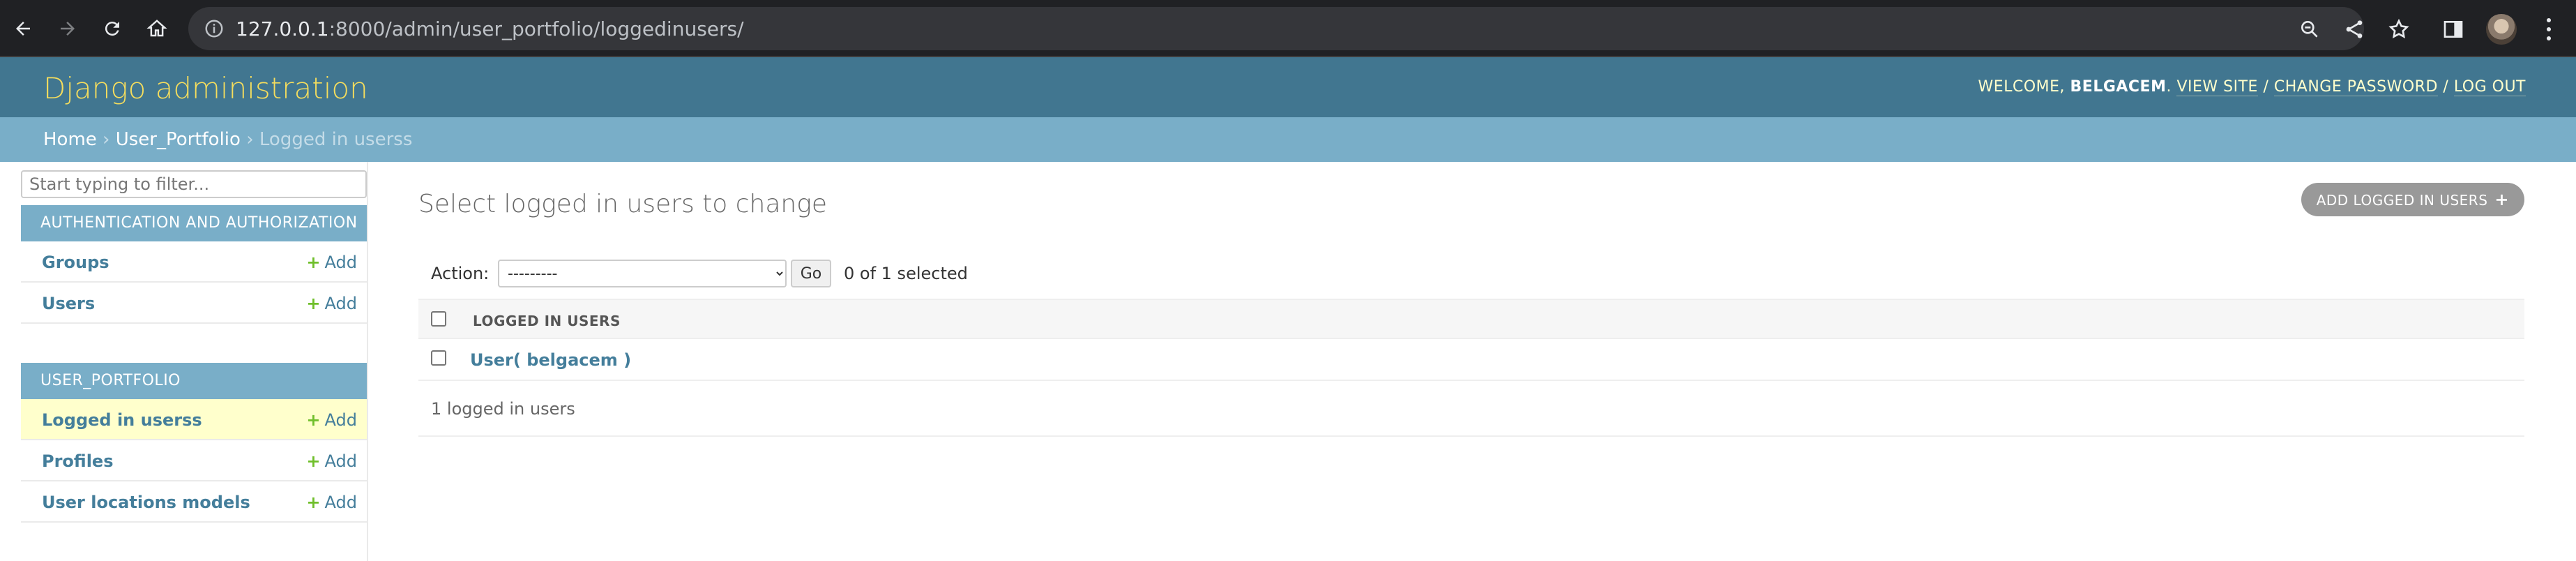 Image resolution: width=2576 pixels, height=561 pixels. I want to click on paginator: 1 logged in users, so click(1471, 409).